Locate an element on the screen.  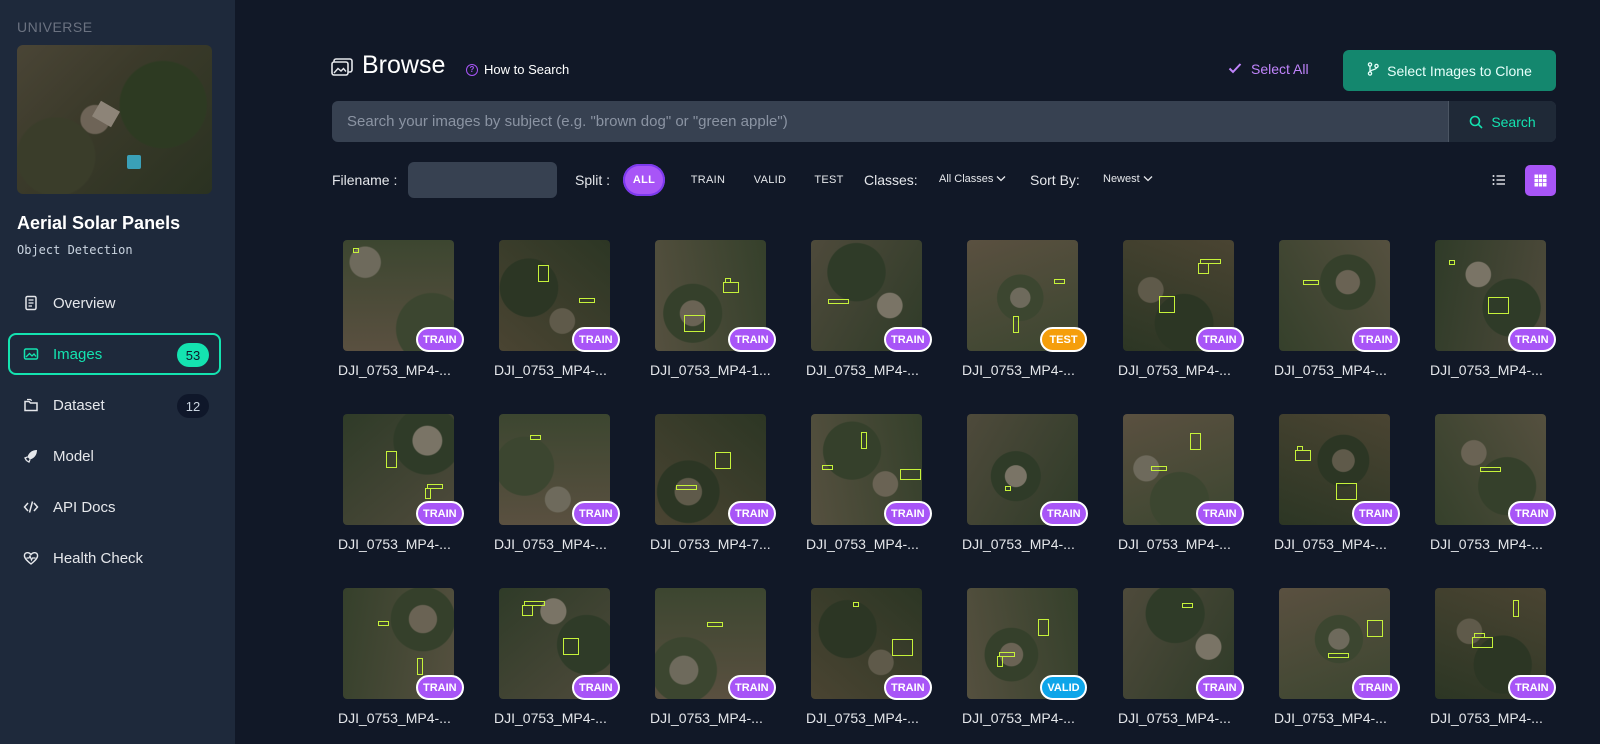
question-icon: ? is located at coordinates (472, 69).